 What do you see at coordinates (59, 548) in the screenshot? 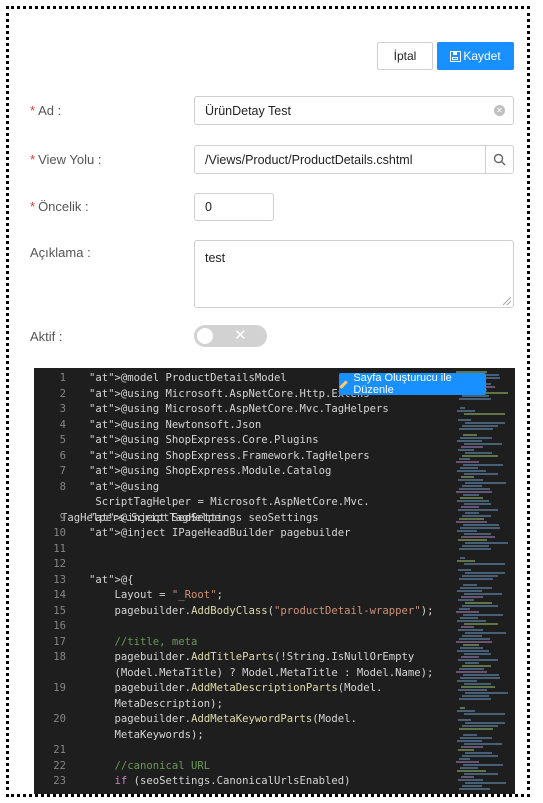
I see `line-number: 11` at bounding box center [59, 548].